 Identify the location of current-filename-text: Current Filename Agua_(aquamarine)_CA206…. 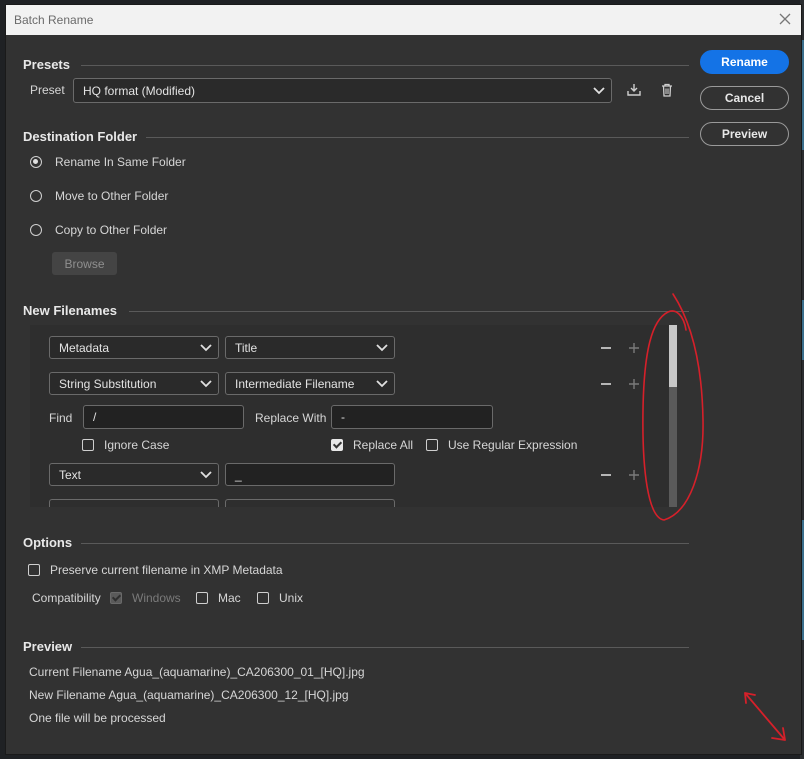
(197, 672).